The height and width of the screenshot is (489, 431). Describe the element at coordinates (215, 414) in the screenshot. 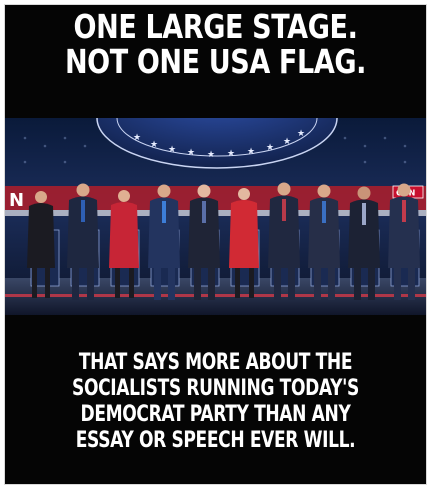

I see `bottom-caption-line-3: DEMOCRAT PARTY THAN ANY` at that location.